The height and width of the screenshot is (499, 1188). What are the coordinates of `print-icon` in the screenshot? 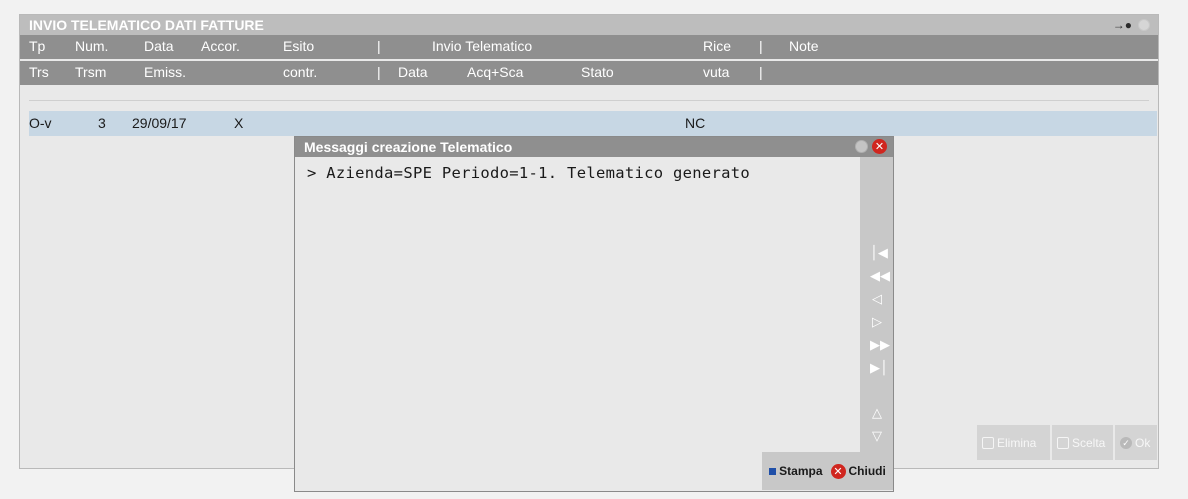 It's located at (773, 471).